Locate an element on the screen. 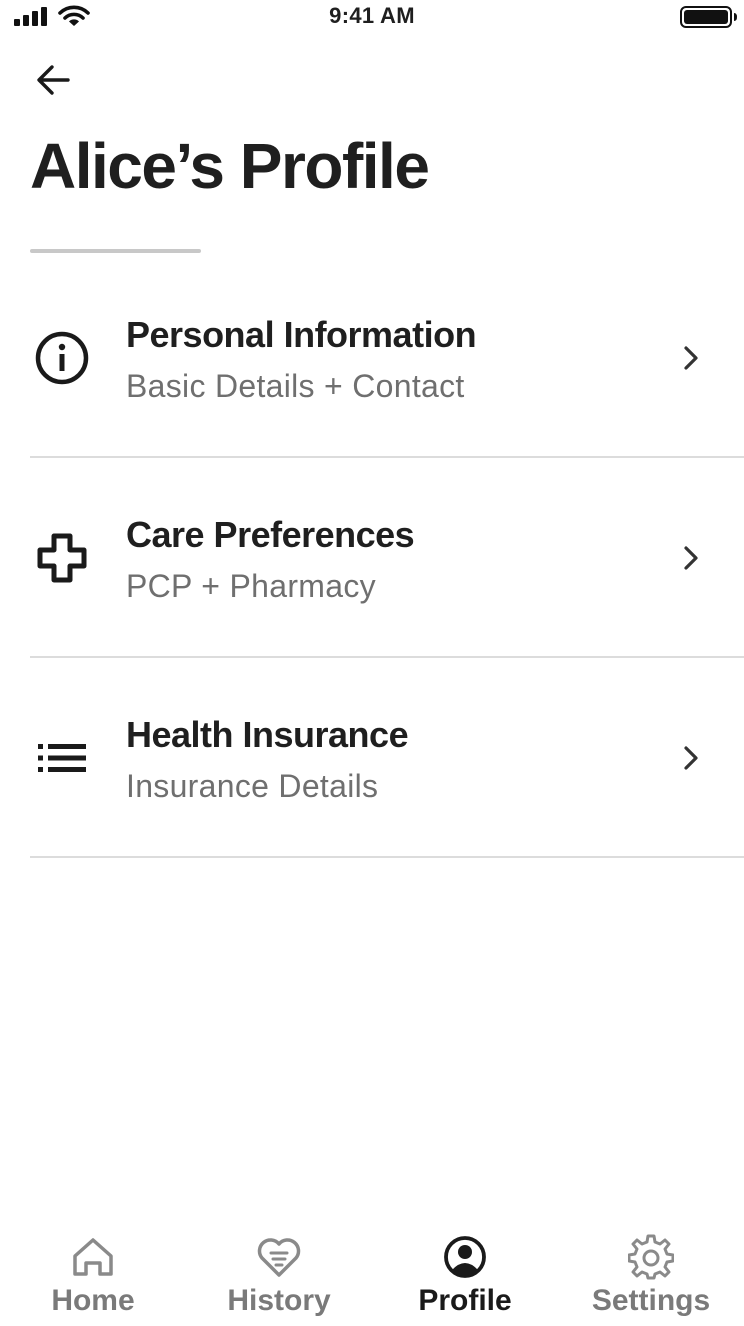  tab-label: History is located at coordinates (279, 1300).